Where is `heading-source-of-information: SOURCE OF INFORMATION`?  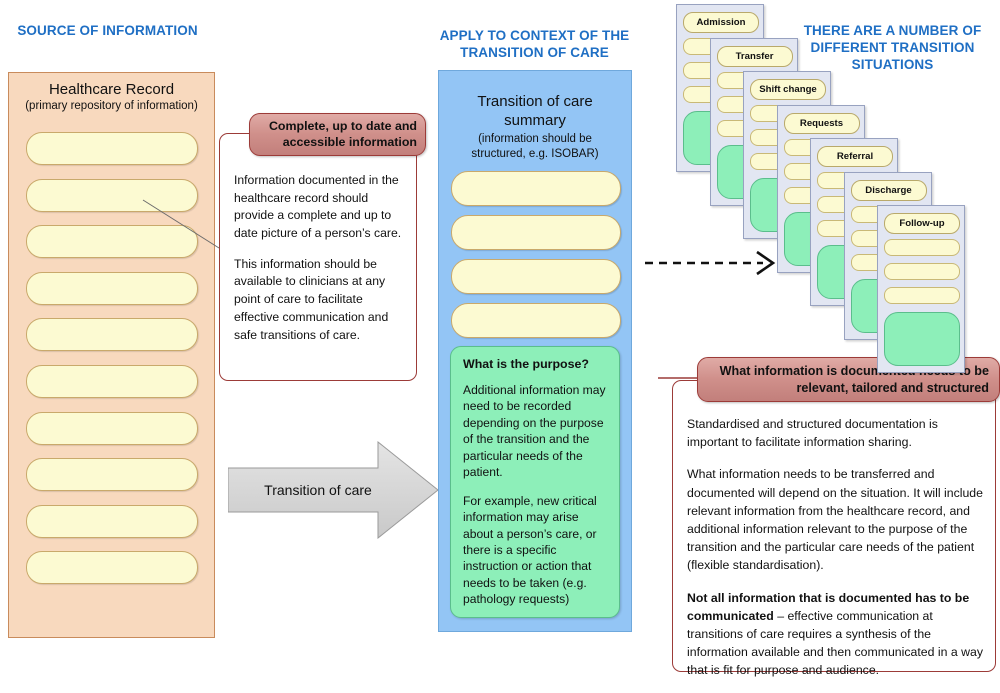
heading-source-of-information: SOURCE OF INFORMATION is located at coordinates (107, 30).